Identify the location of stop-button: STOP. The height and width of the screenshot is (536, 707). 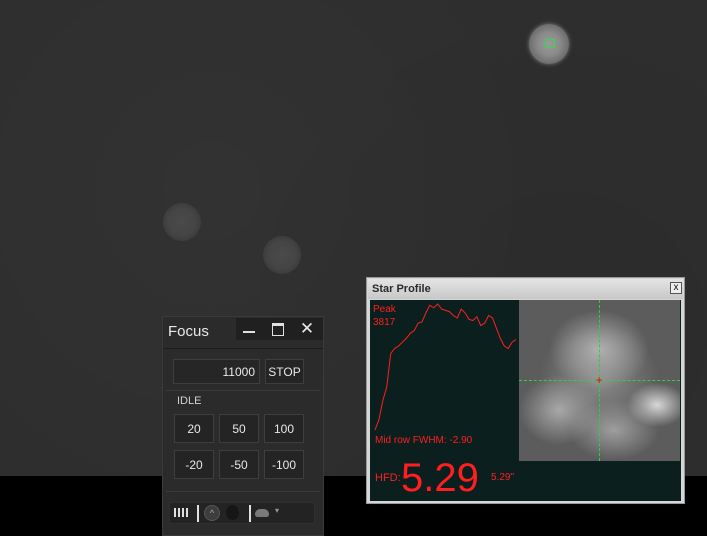
(284, 371).